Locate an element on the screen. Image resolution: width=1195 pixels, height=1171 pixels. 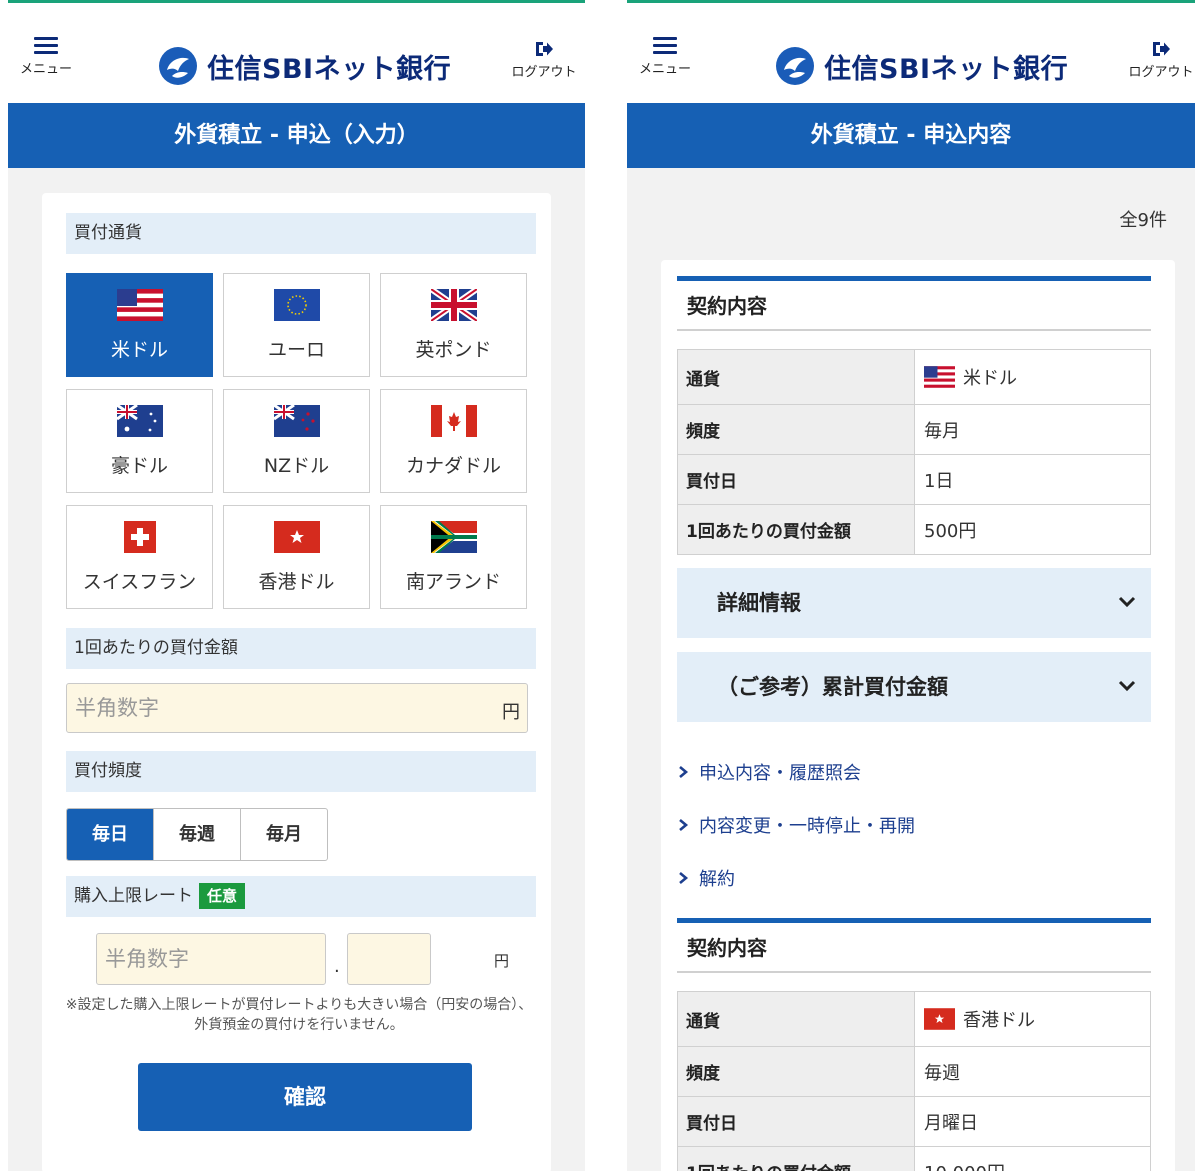
row-value: 1日 is located at coordinates (939, 481).